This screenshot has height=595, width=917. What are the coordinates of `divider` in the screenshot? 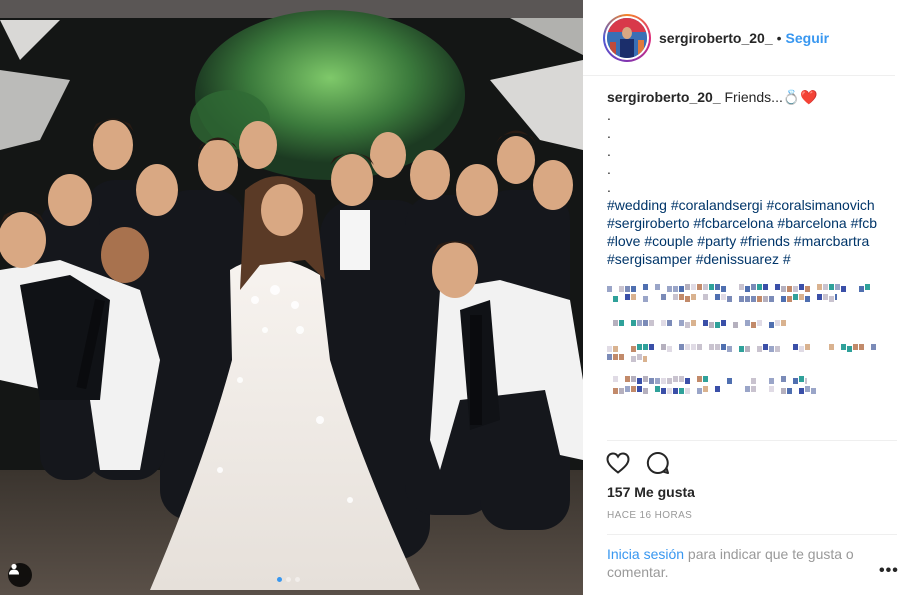 It's located at (752, 534).